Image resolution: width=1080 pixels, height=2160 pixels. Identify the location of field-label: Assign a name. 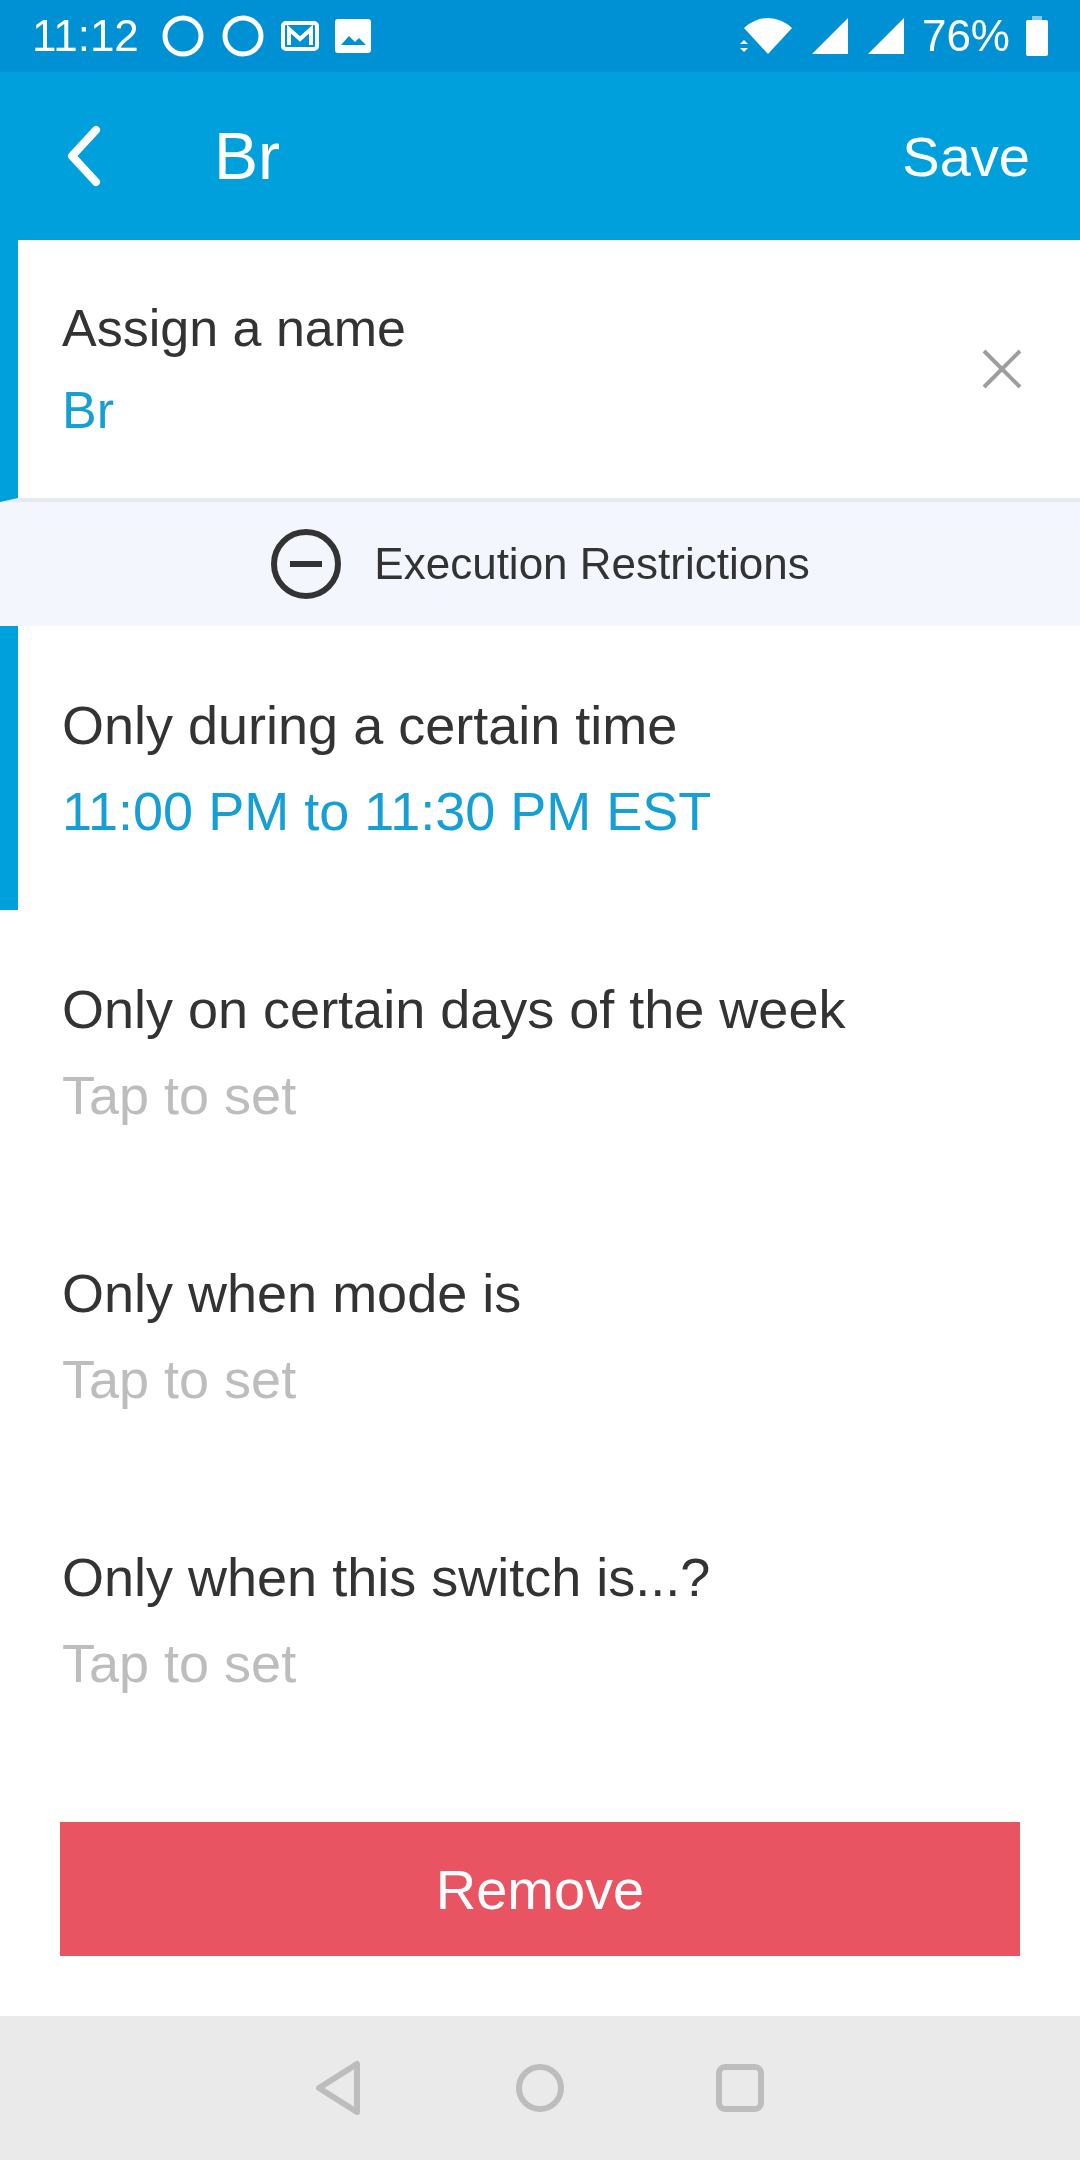
(234, 328).